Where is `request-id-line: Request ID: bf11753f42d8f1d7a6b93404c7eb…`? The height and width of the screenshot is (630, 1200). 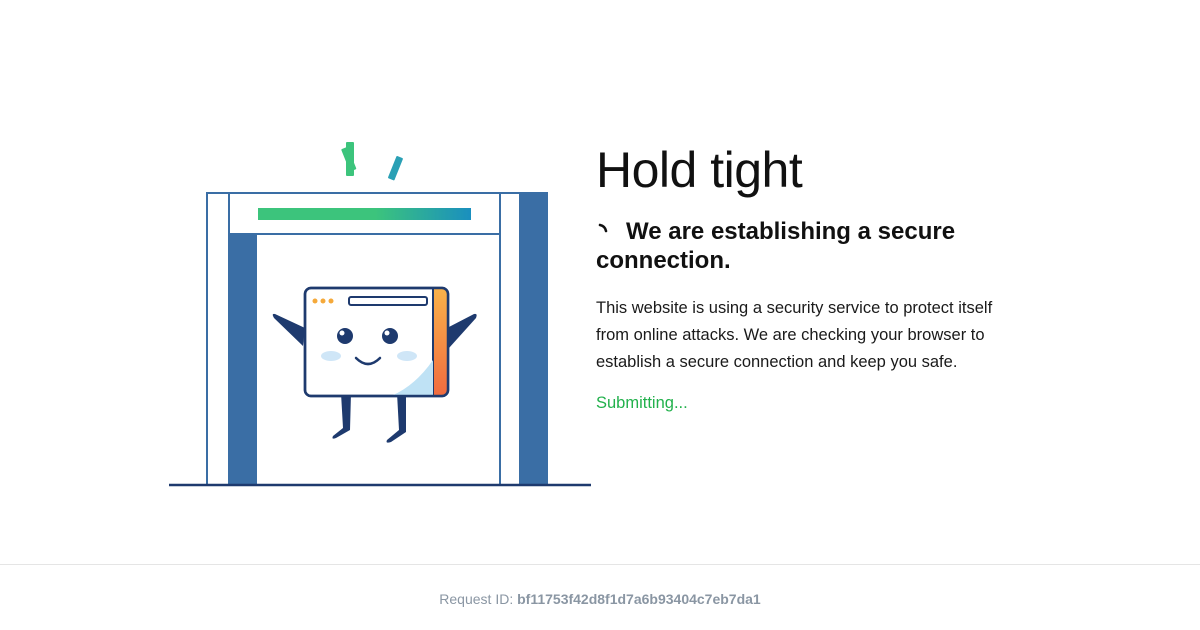
request-id-line: Request ID: bf11753f42d8f1d7a6b93404c7eb… is located at coordinates (600, 599).